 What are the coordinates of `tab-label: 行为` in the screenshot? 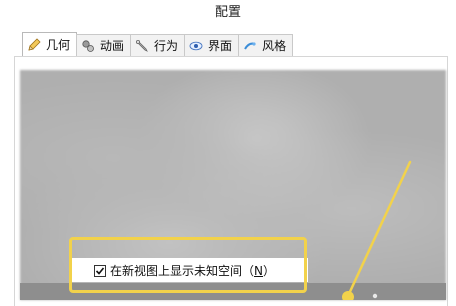 It's located at (166, 46).